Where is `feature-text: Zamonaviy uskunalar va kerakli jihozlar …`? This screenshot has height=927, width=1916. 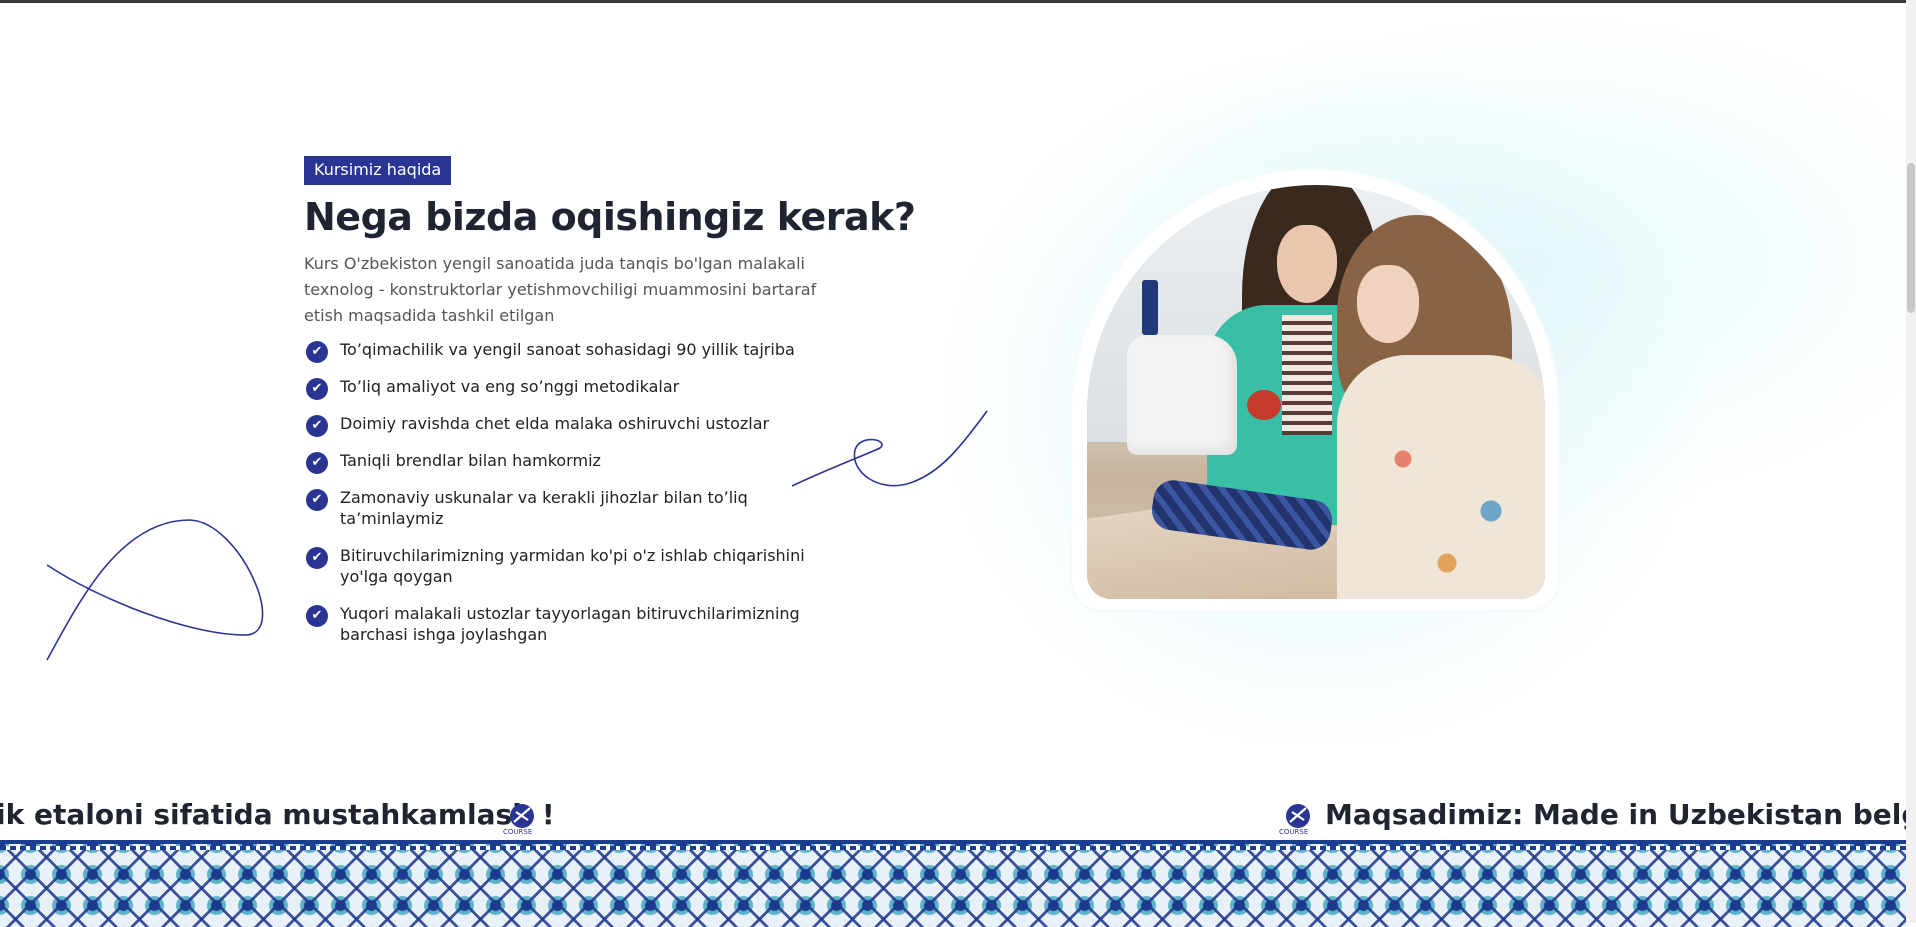 feature-text: Zamonaviy uskunalar va kerakli jihozlar … is located at coordinates (544, 508).